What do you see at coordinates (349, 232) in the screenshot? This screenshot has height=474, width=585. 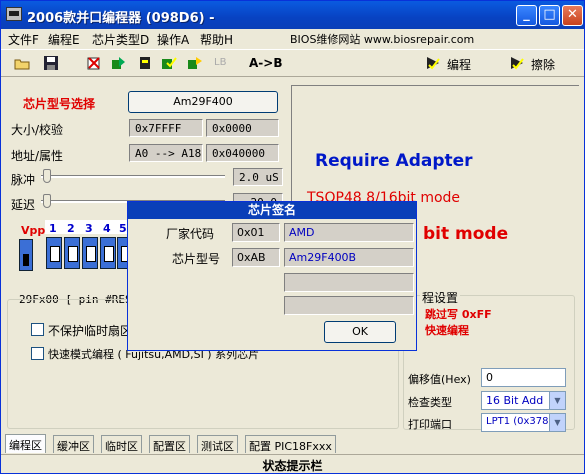 I see `vendor-name-field: AMD` at bounding box center [349, 232].